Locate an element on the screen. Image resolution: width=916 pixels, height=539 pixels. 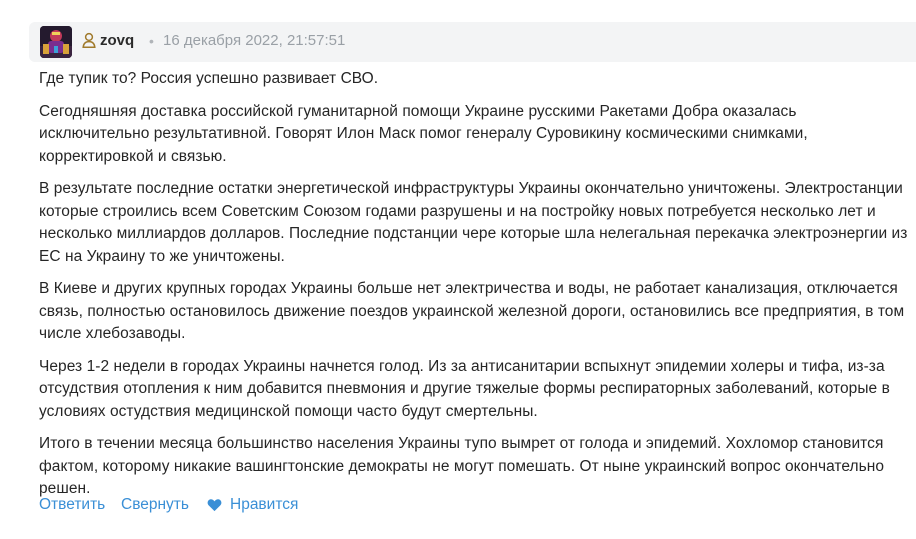
comment-header: zovq • 16 декабря 2022, 21:57:51 is located at coordinates (472, 42).